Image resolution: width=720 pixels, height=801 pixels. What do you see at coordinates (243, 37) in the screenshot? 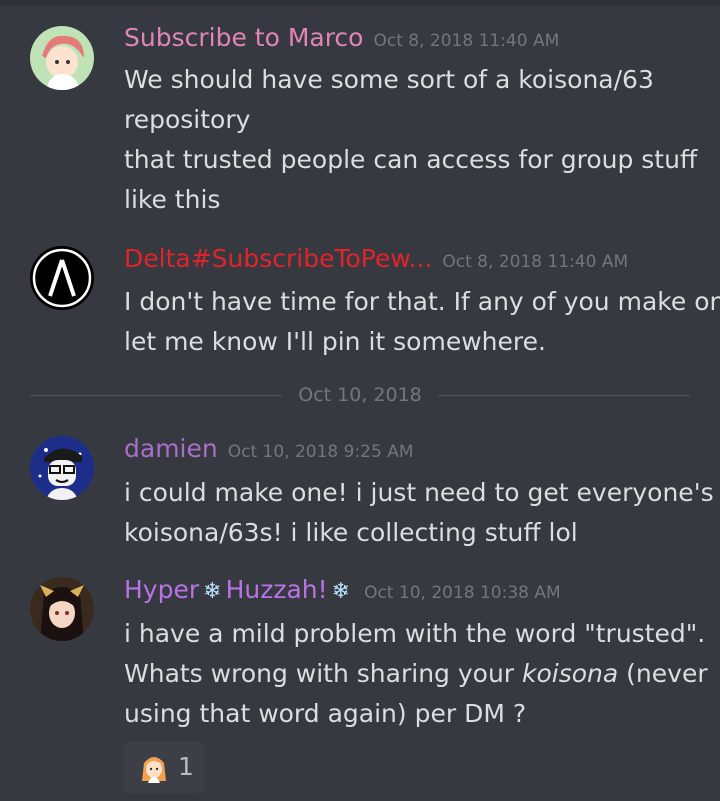
I see `username: Subscribe to Marco` at bounding box center [243, 37].